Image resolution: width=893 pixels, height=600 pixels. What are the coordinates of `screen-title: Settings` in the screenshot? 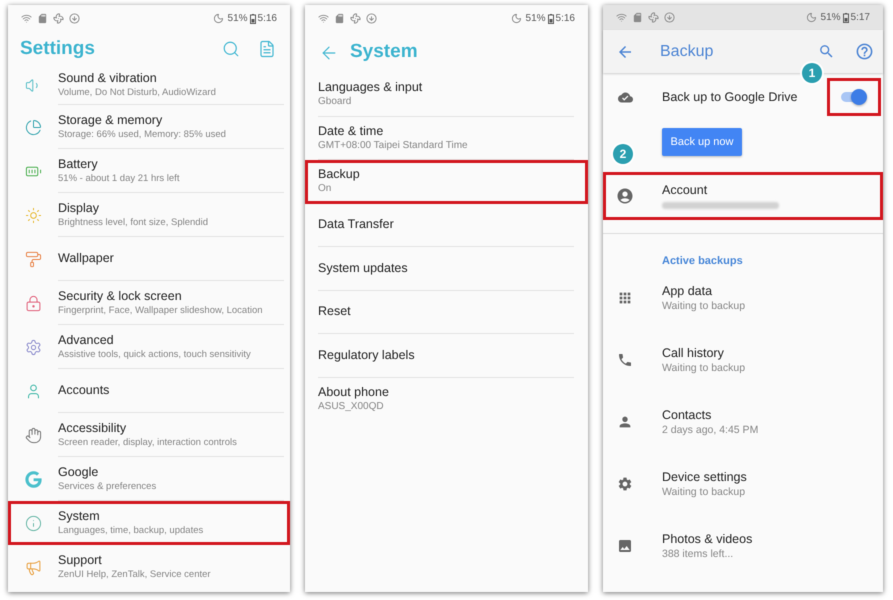 It's located at (57, 48).